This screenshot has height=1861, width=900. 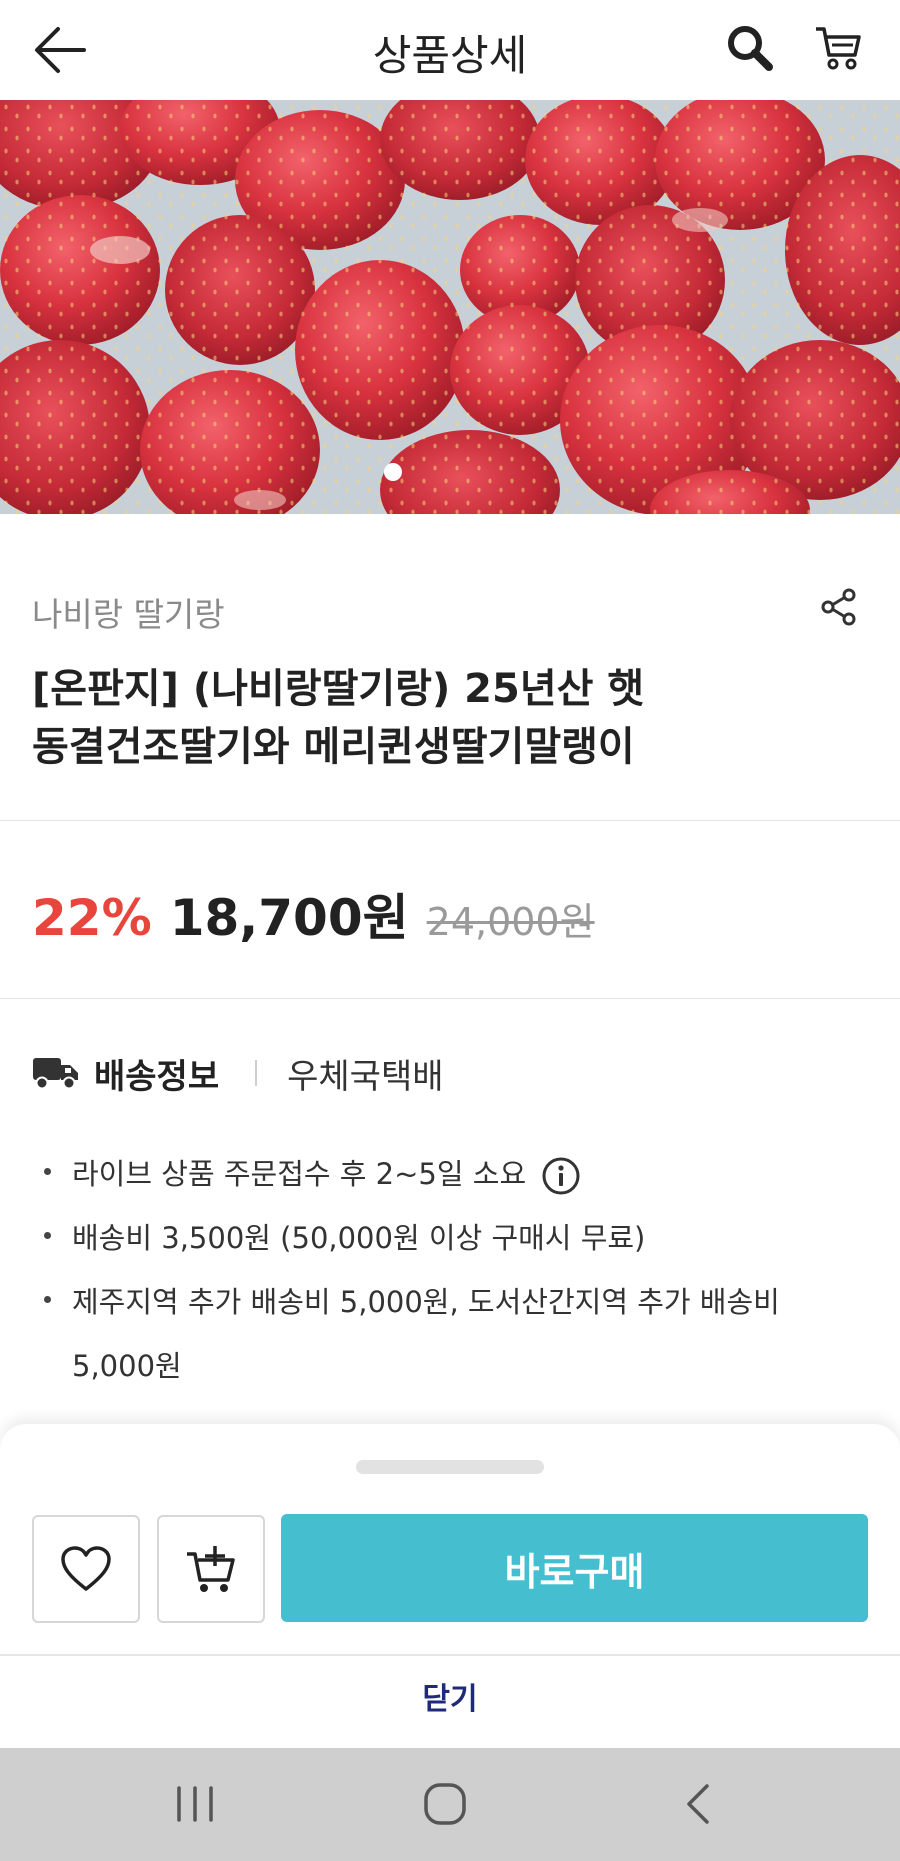 I want to click on recent-apps-button, so click(x=195, y=1804).